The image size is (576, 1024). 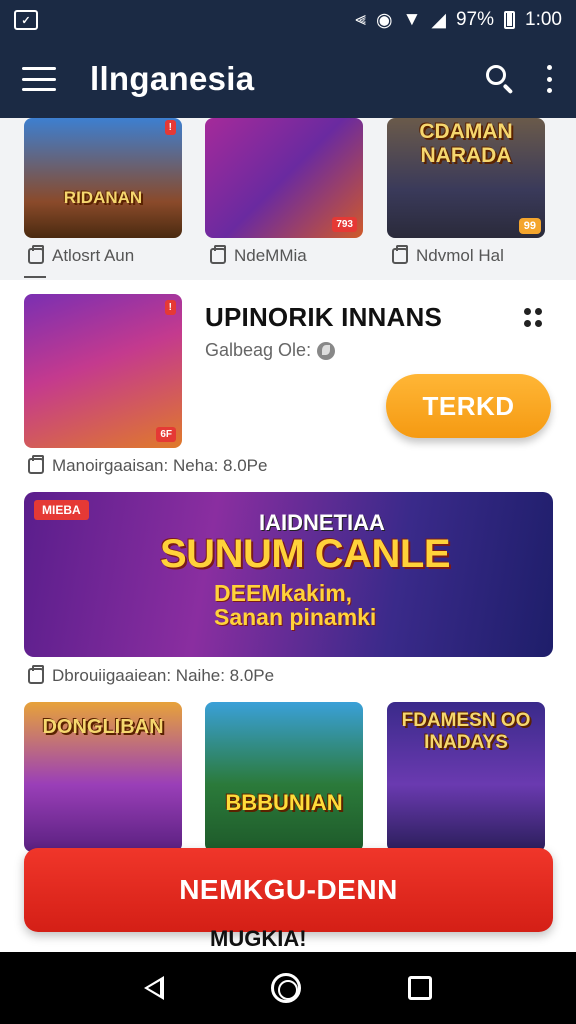 I want to click on vibrate-icon: ⫷, so click(x=360, y=19).